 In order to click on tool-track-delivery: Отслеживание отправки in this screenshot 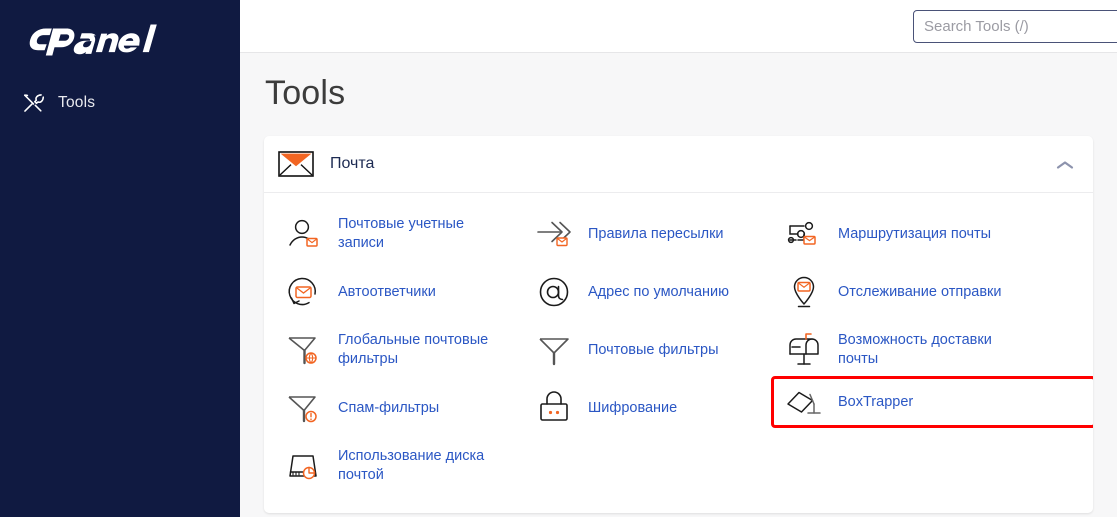, I will do `click(935, 292)`.